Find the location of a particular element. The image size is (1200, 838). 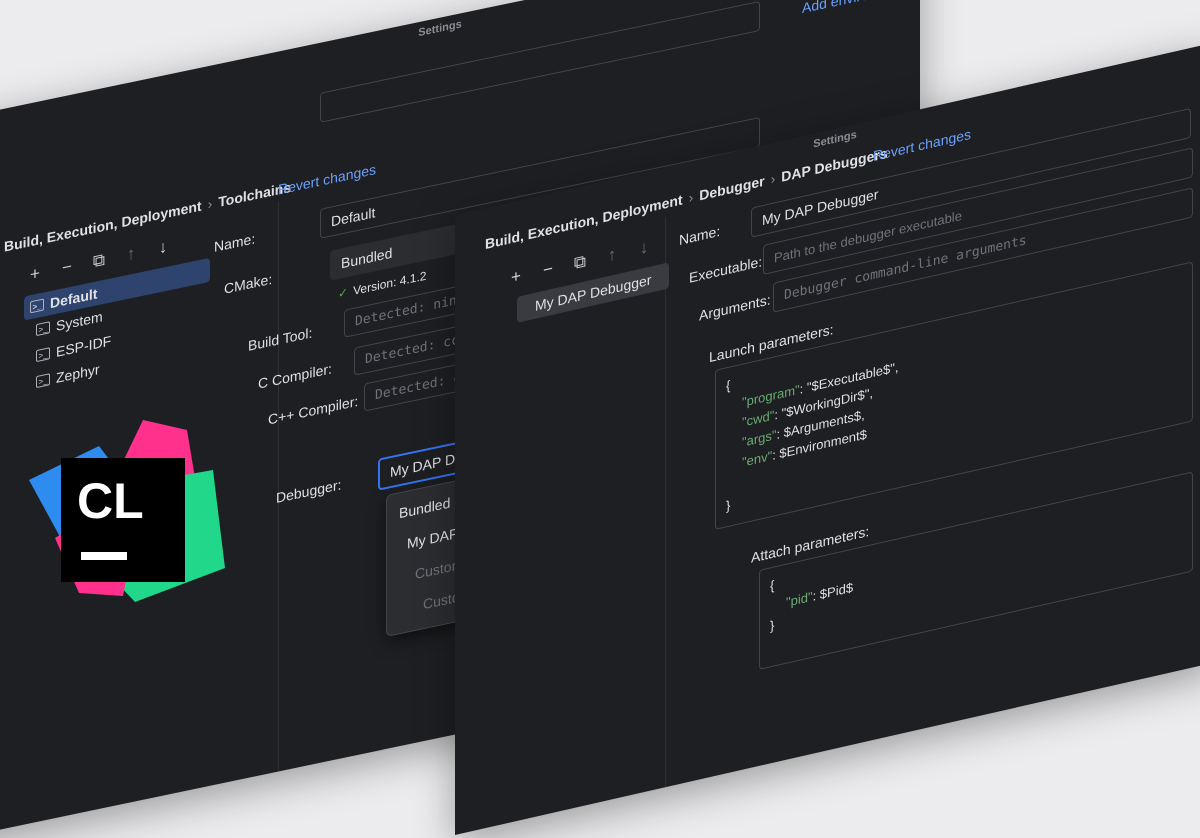

cpp-compiler-label: C++ Compiler: is located at coordinates (313, 410).